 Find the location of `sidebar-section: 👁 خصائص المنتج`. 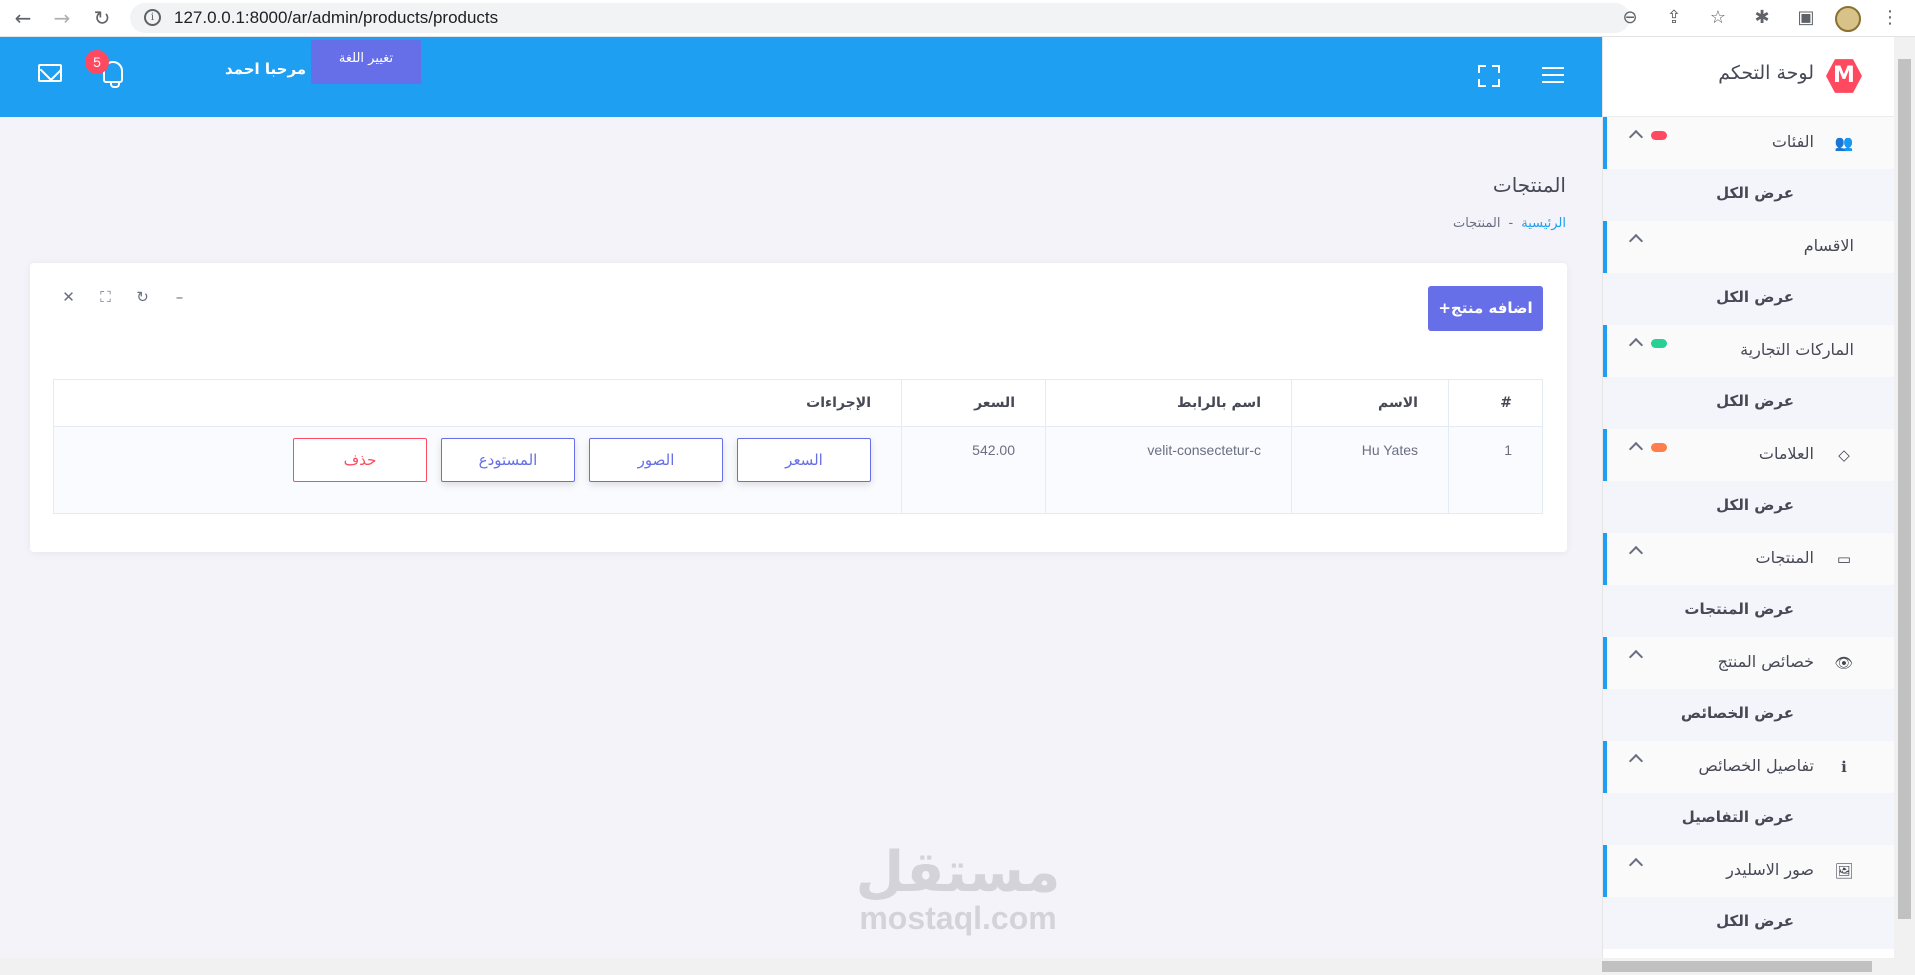

sidebar-section: 👁 خصائص المنتج is located at coordinates (1748, 663).